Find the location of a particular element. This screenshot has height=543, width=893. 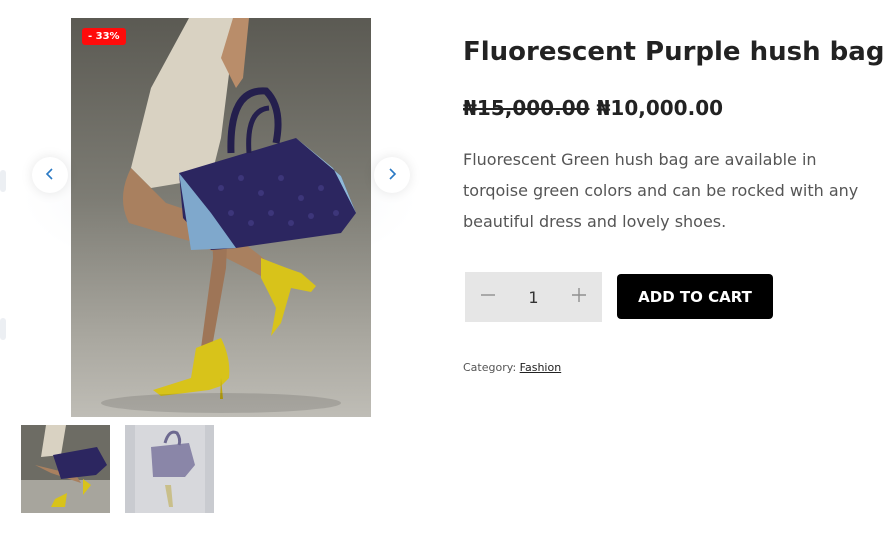

quantity-input: 1 is located at coordinates (533, 297).